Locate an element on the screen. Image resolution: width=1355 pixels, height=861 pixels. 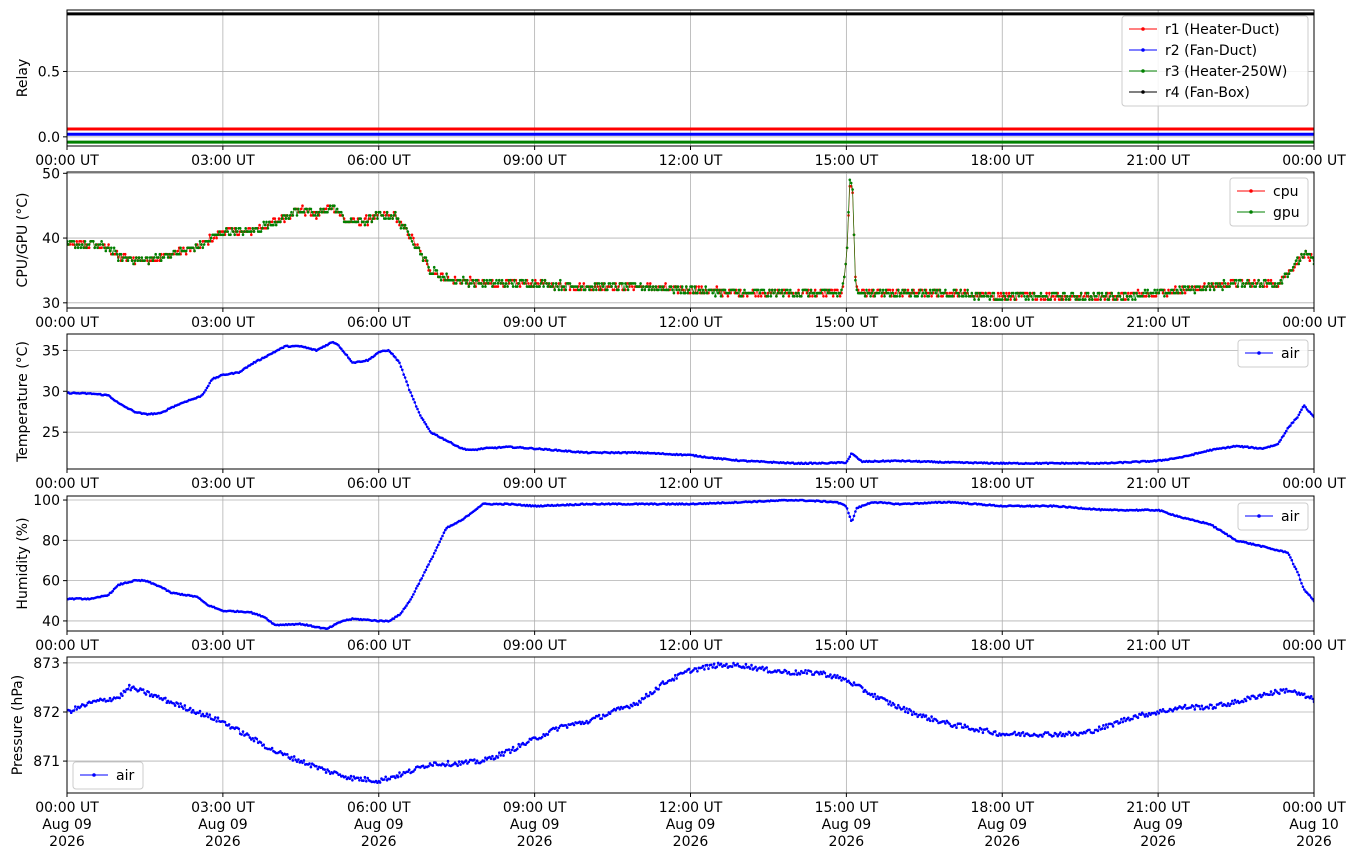
x-tick-label: 09:00 UT is located at coordinates (535, 323).